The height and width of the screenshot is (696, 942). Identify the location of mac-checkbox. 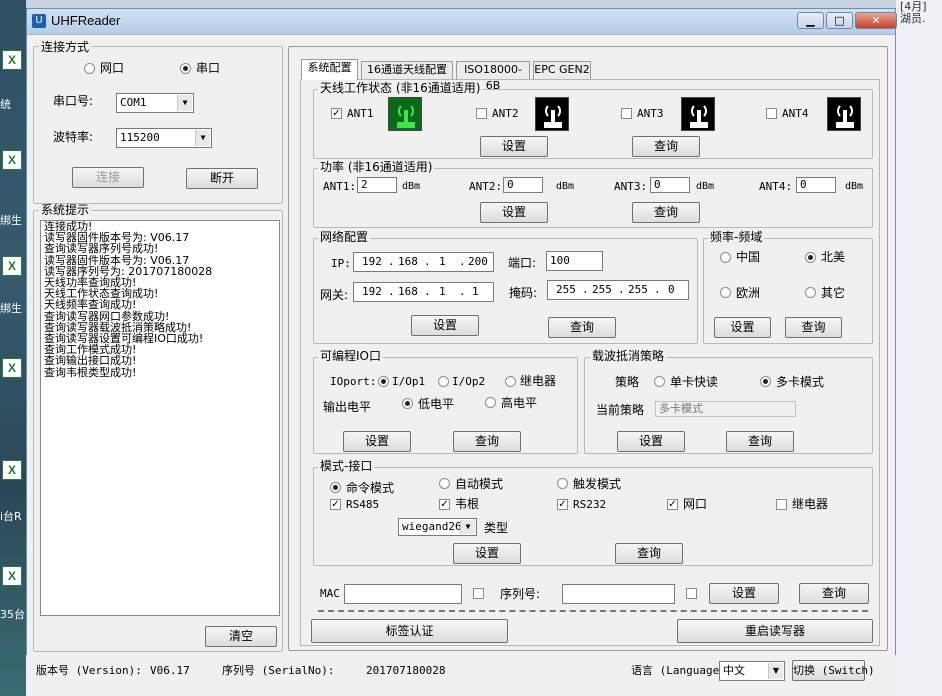
(478, 593).